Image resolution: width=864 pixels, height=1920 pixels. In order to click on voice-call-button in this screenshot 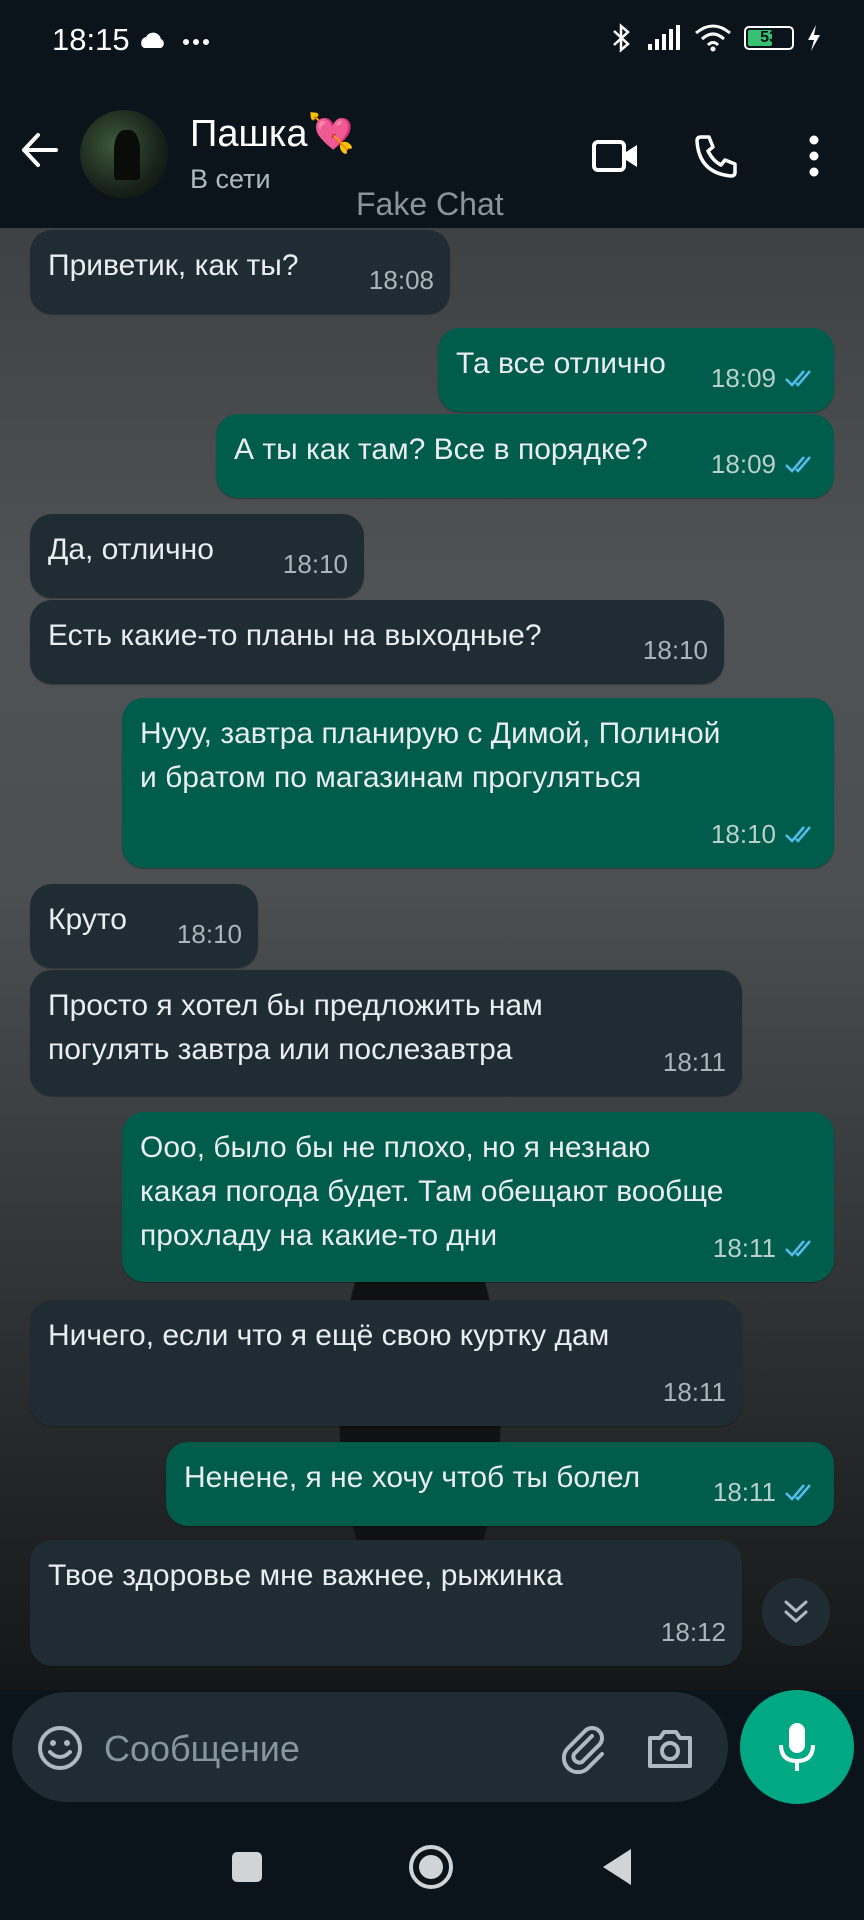, I will do `click(716, 156)`.